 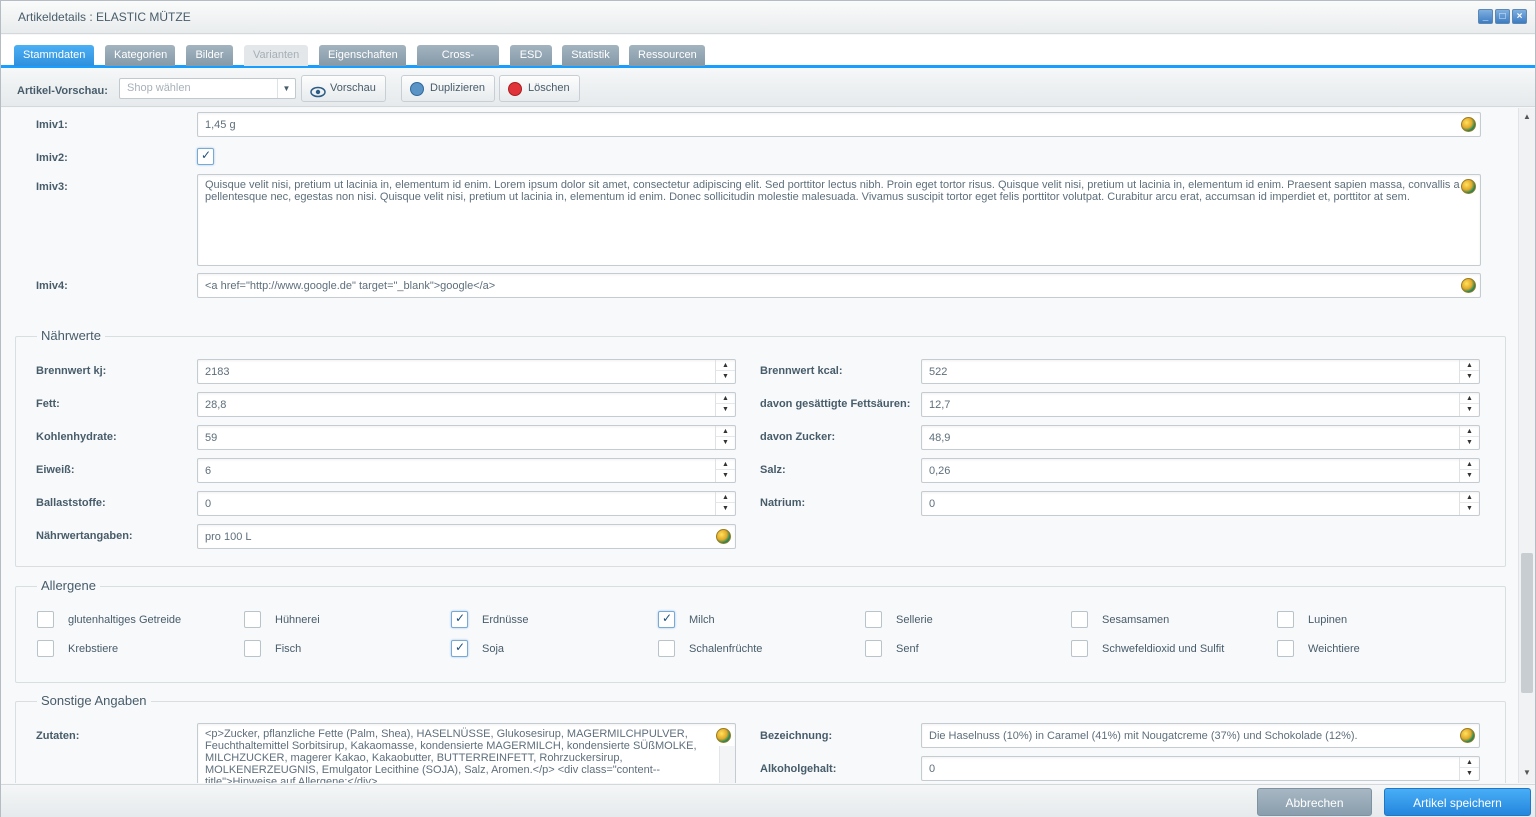 I want to click on checkmark-icon: ✓, so click(x=460, y=647).